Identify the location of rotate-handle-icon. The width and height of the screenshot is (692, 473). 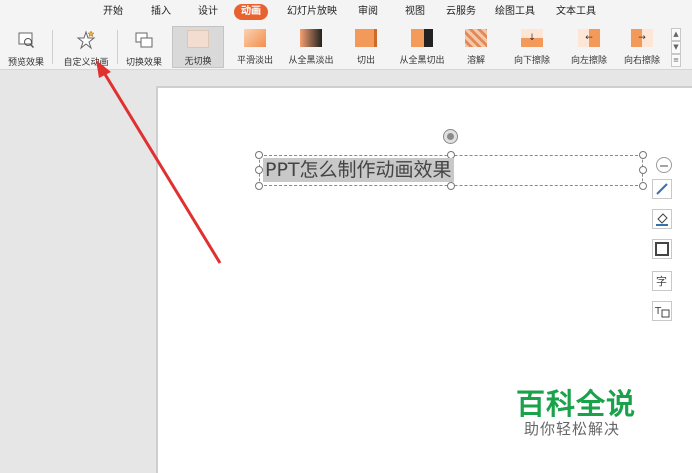
(450, 136).